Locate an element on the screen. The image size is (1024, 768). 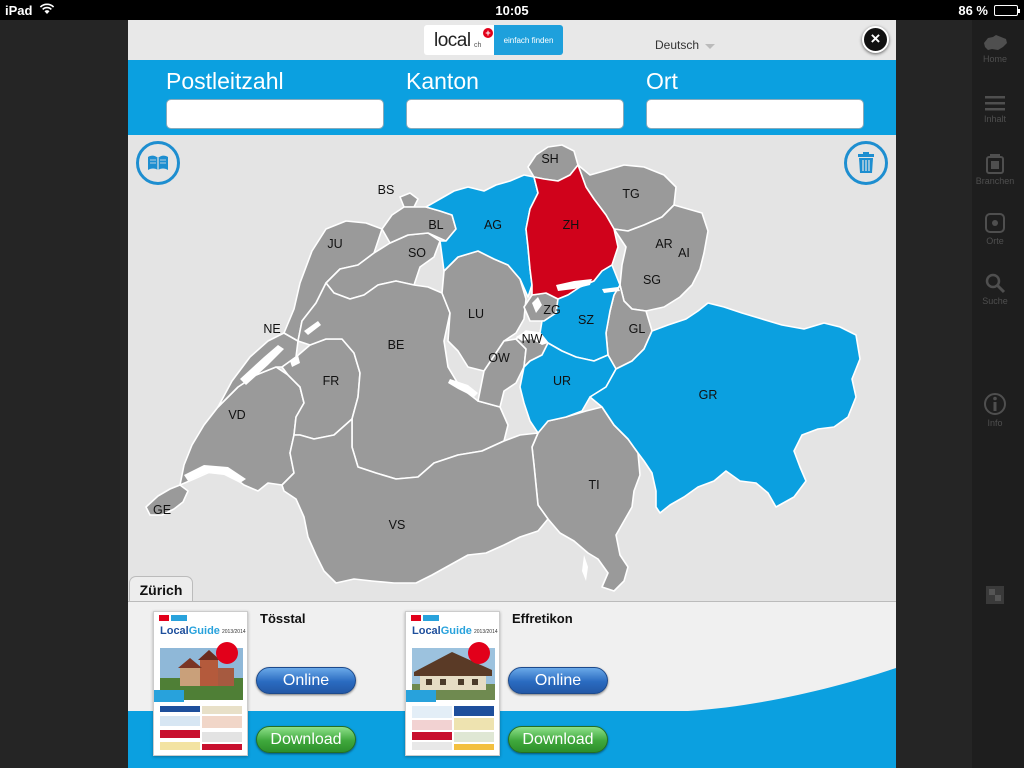
guide-book-button is located at coordinates (158, 163).